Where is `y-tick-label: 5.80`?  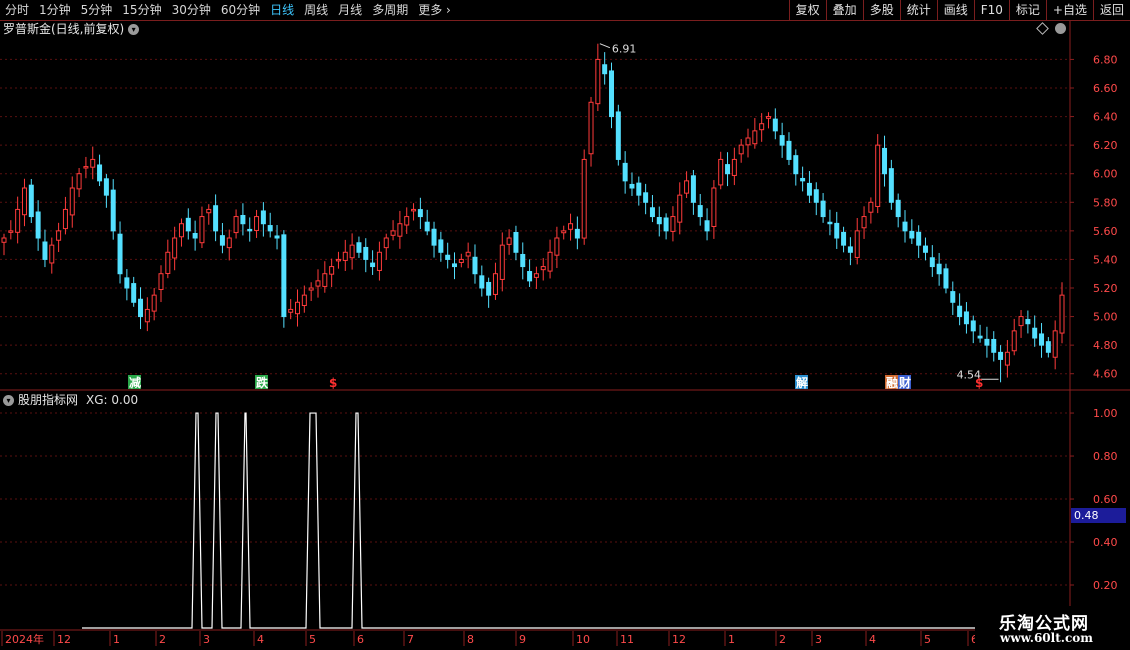 y-tick-label: 5.80 is located at coordinates (1105, 202).